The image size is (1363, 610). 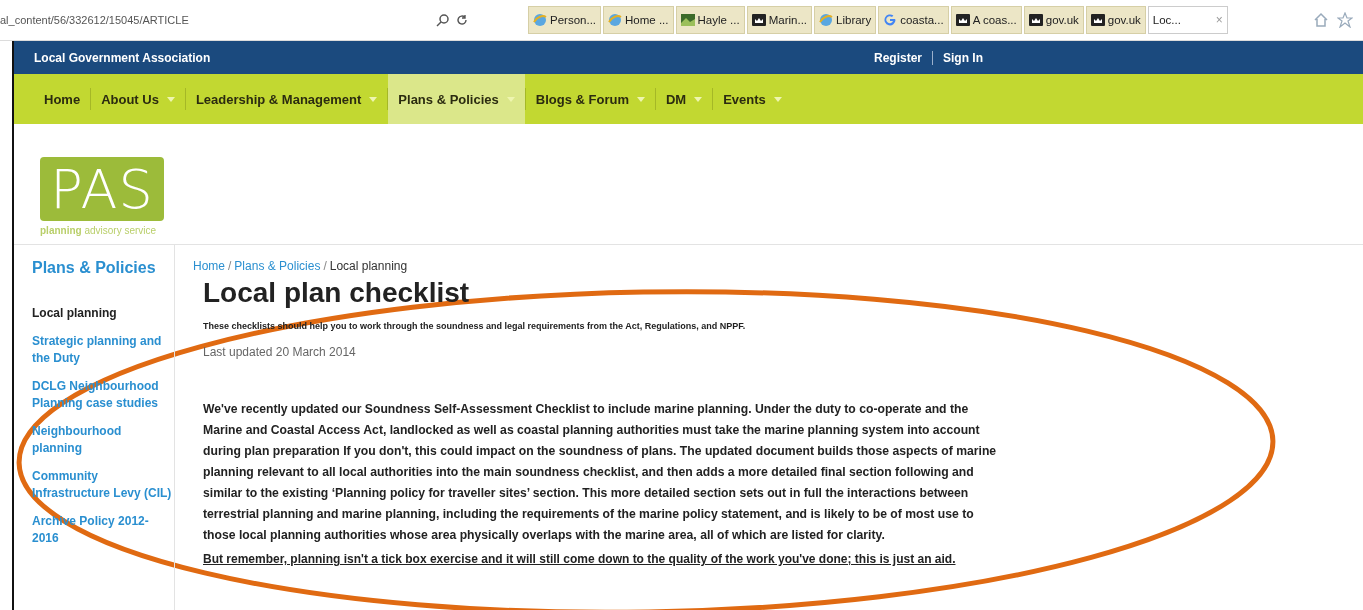 I want to click on sidebar-link: Strategic planning and the Duty, so click(x=103, y=350).